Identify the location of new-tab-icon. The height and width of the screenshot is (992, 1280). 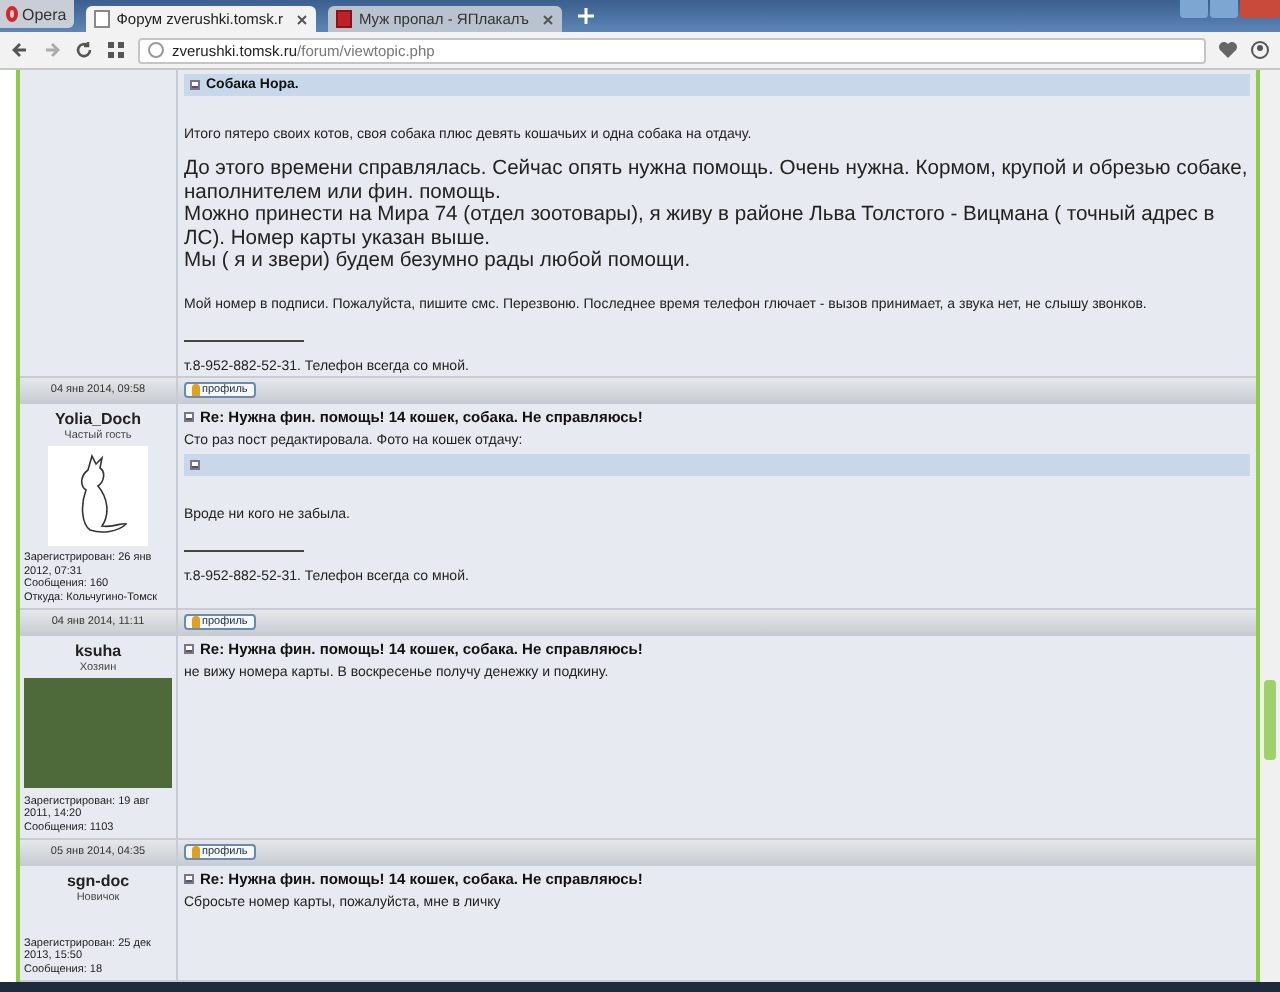
(586, 16).